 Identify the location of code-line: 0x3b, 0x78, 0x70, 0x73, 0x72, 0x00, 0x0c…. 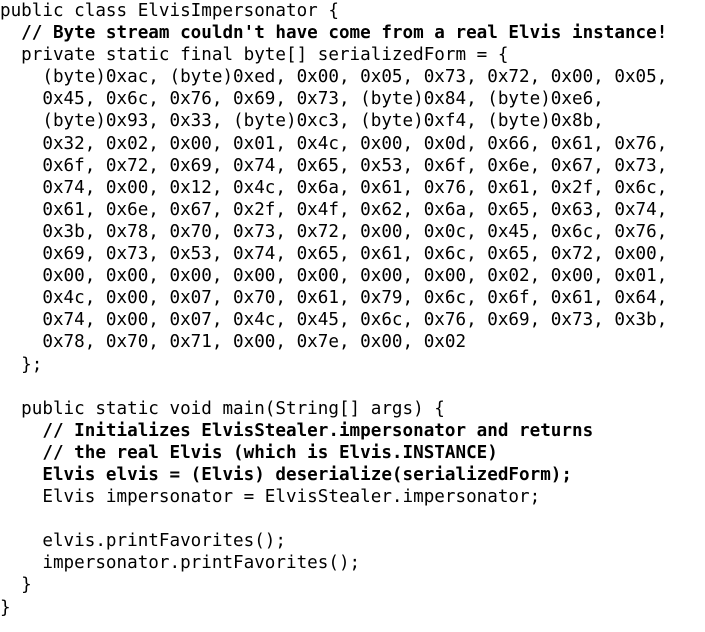
(334, 231).